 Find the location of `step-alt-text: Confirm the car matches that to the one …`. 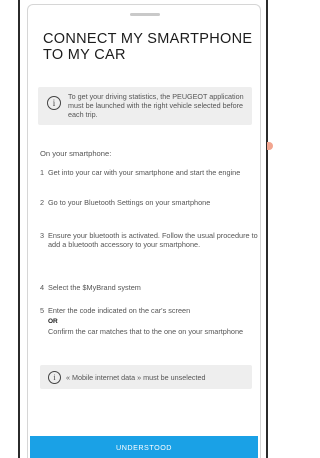

step-alt-text: Confirm the car matches that to the one … is located at coordinates (146, 331).